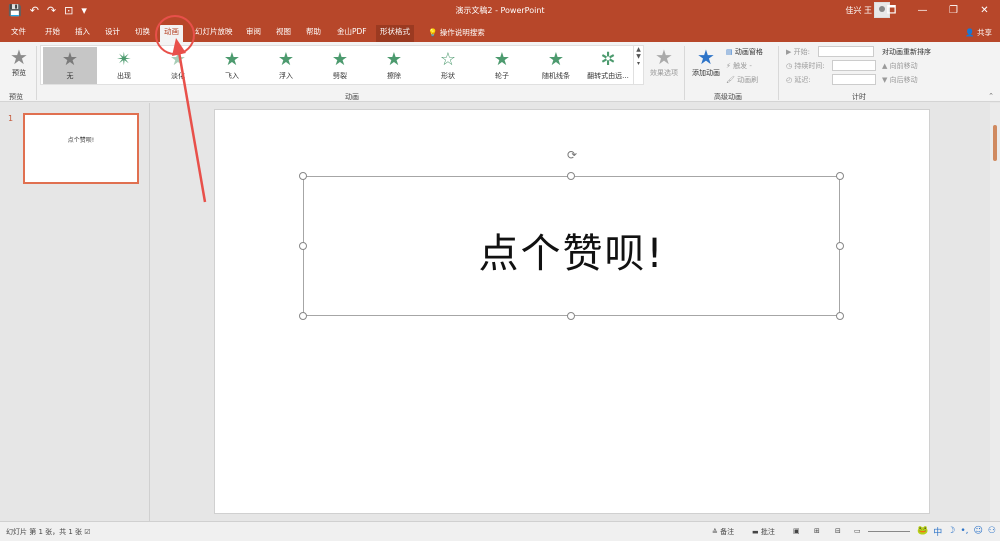 The height and width of the screenshot is (541, 1000). I want to click on restore-icon: ❐, so click(953, 11).